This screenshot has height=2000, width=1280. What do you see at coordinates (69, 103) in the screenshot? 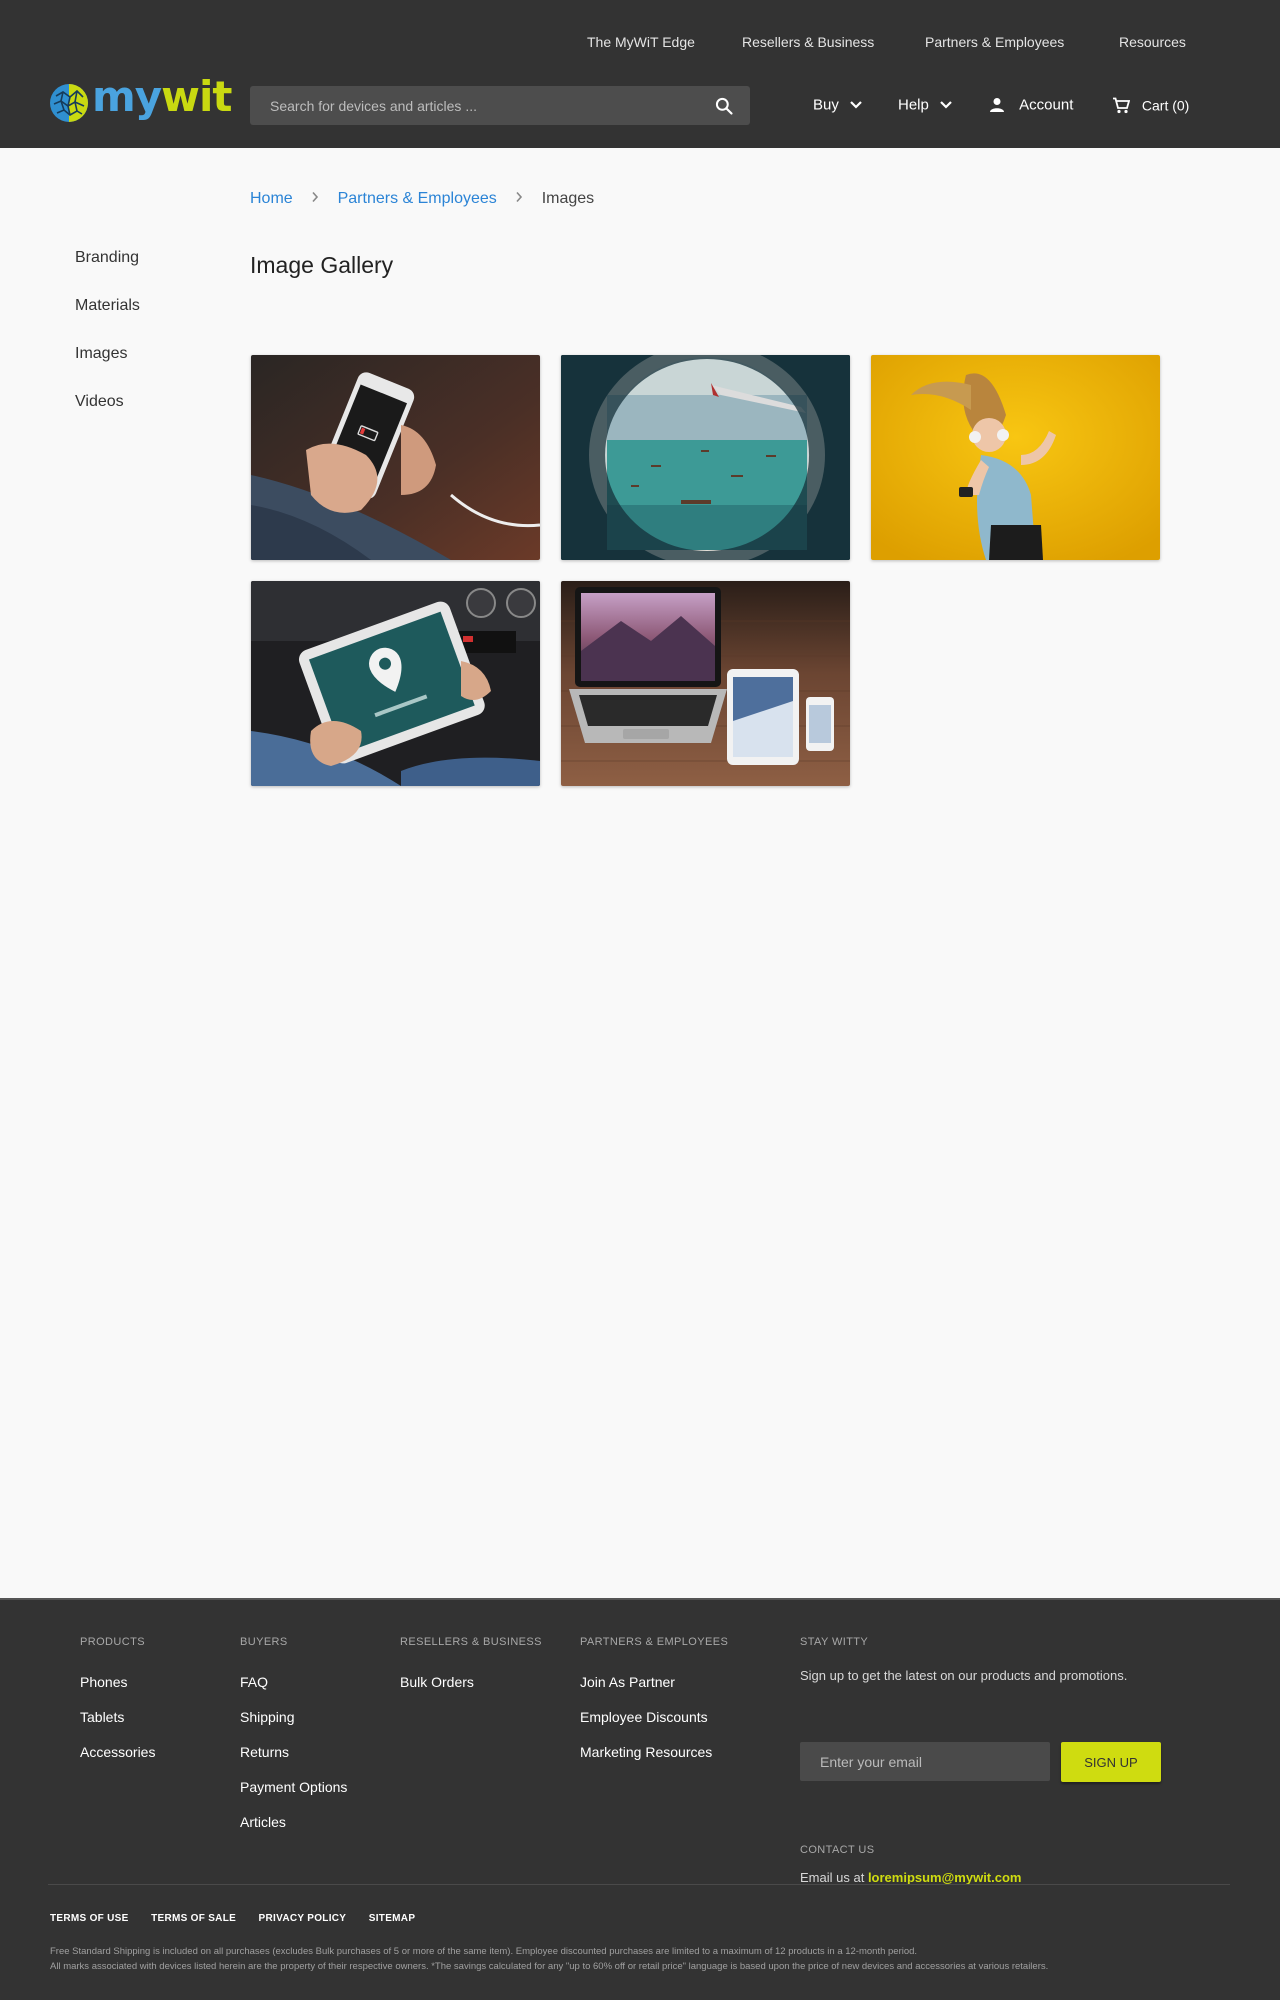
I see `brain-logo-icon` at bounding box center [69, 103].